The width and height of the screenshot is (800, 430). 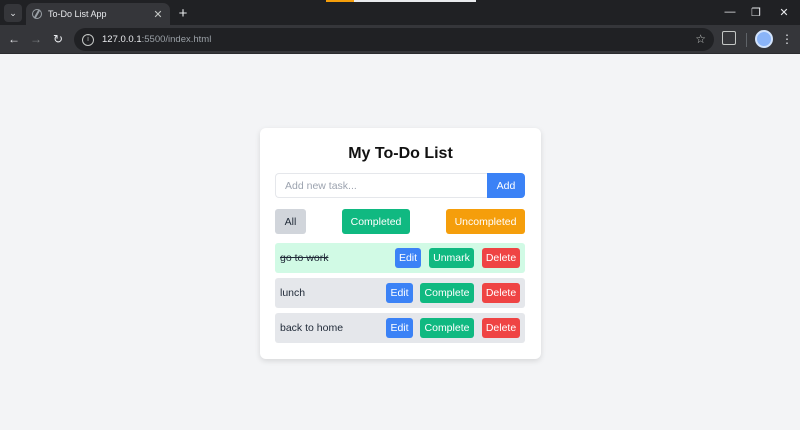 I want to click on task-text: back to home, so click(x=312, y=328).